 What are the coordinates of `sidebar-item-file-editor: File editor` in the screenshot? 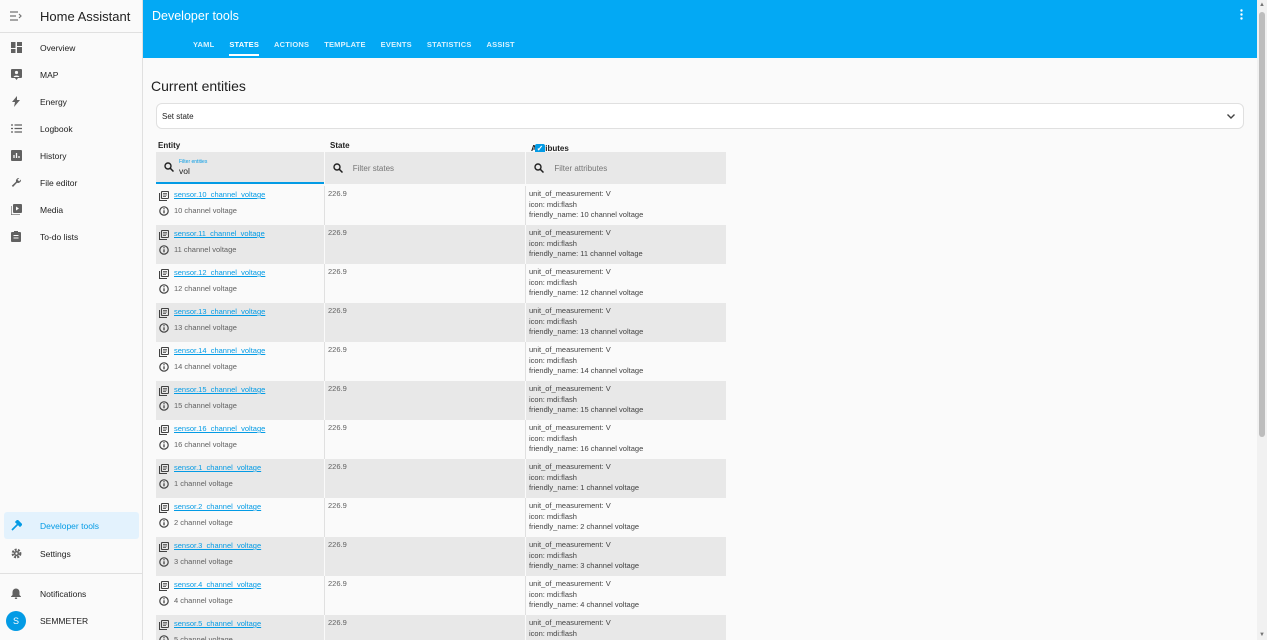 It's located at (71, 182).